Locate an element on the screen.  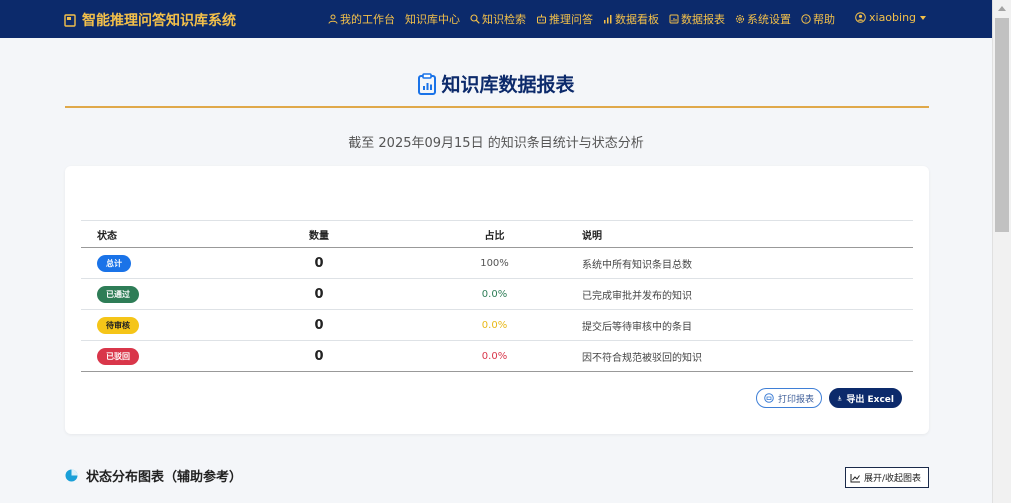
app-title: 智能推理问答知识库系统 is located at coordinates (159, 21).